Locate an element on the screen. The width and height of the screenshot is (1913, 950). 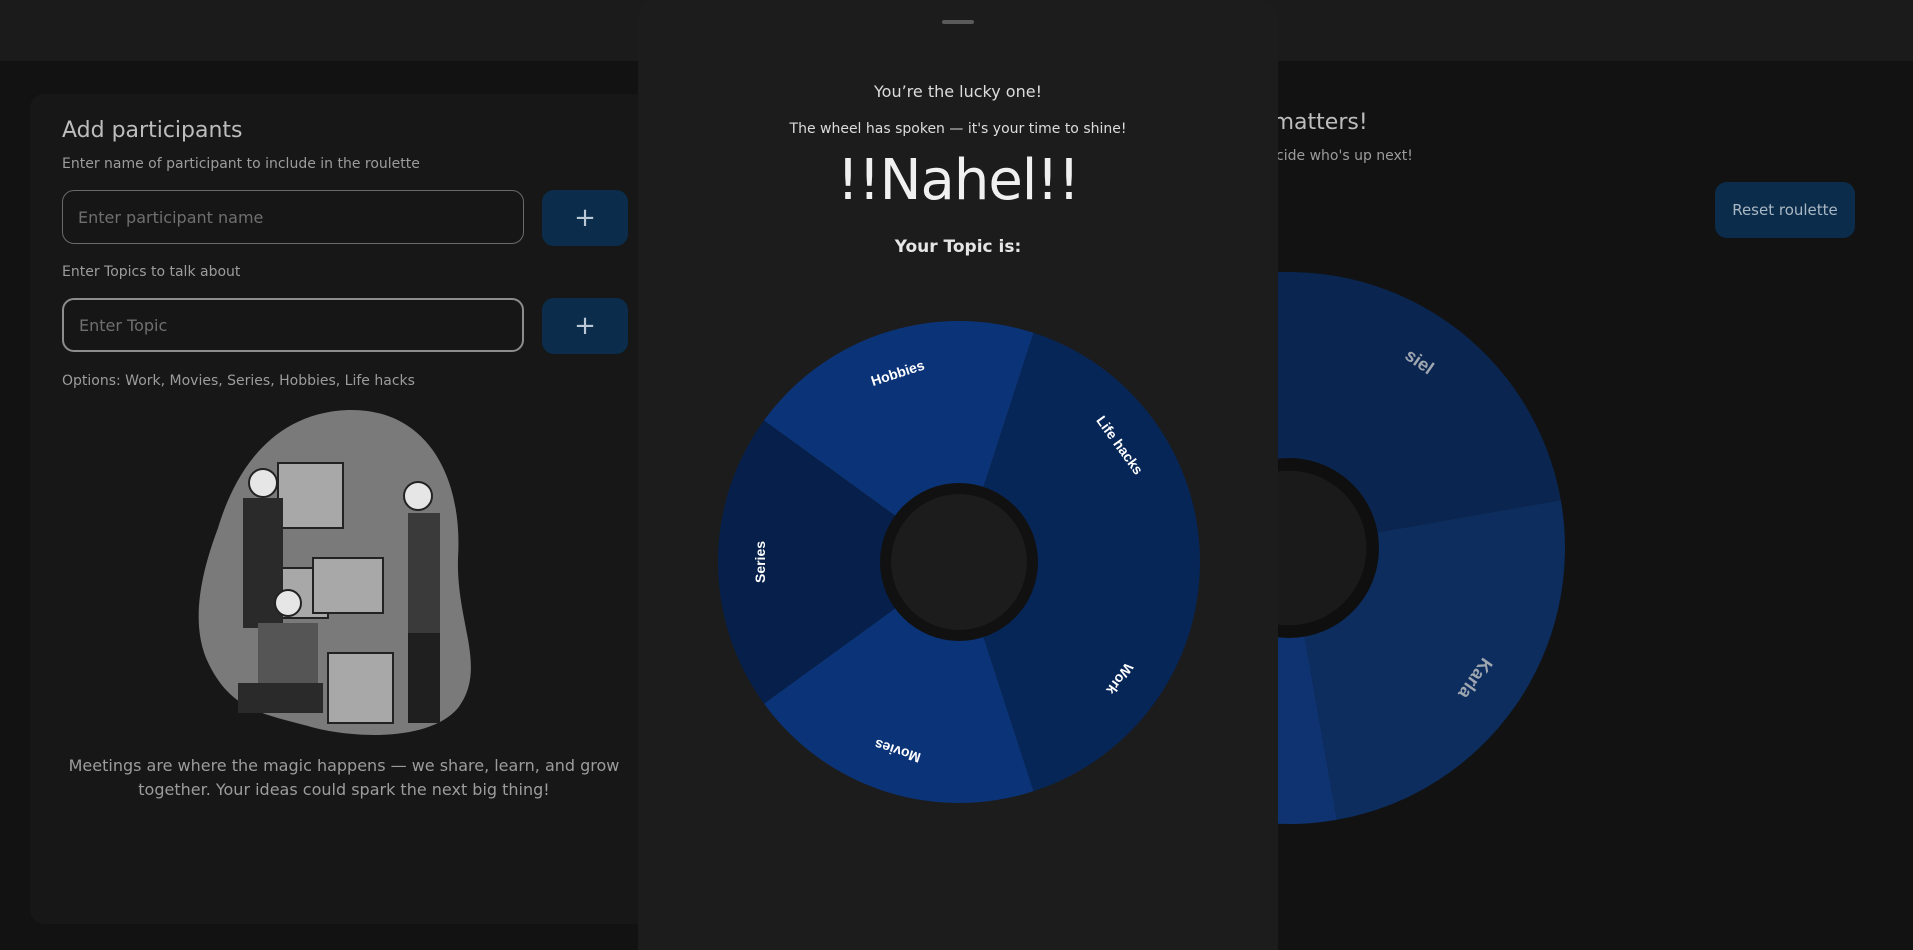
add-participants-title: Add participants is located at coordinates (152, 130).